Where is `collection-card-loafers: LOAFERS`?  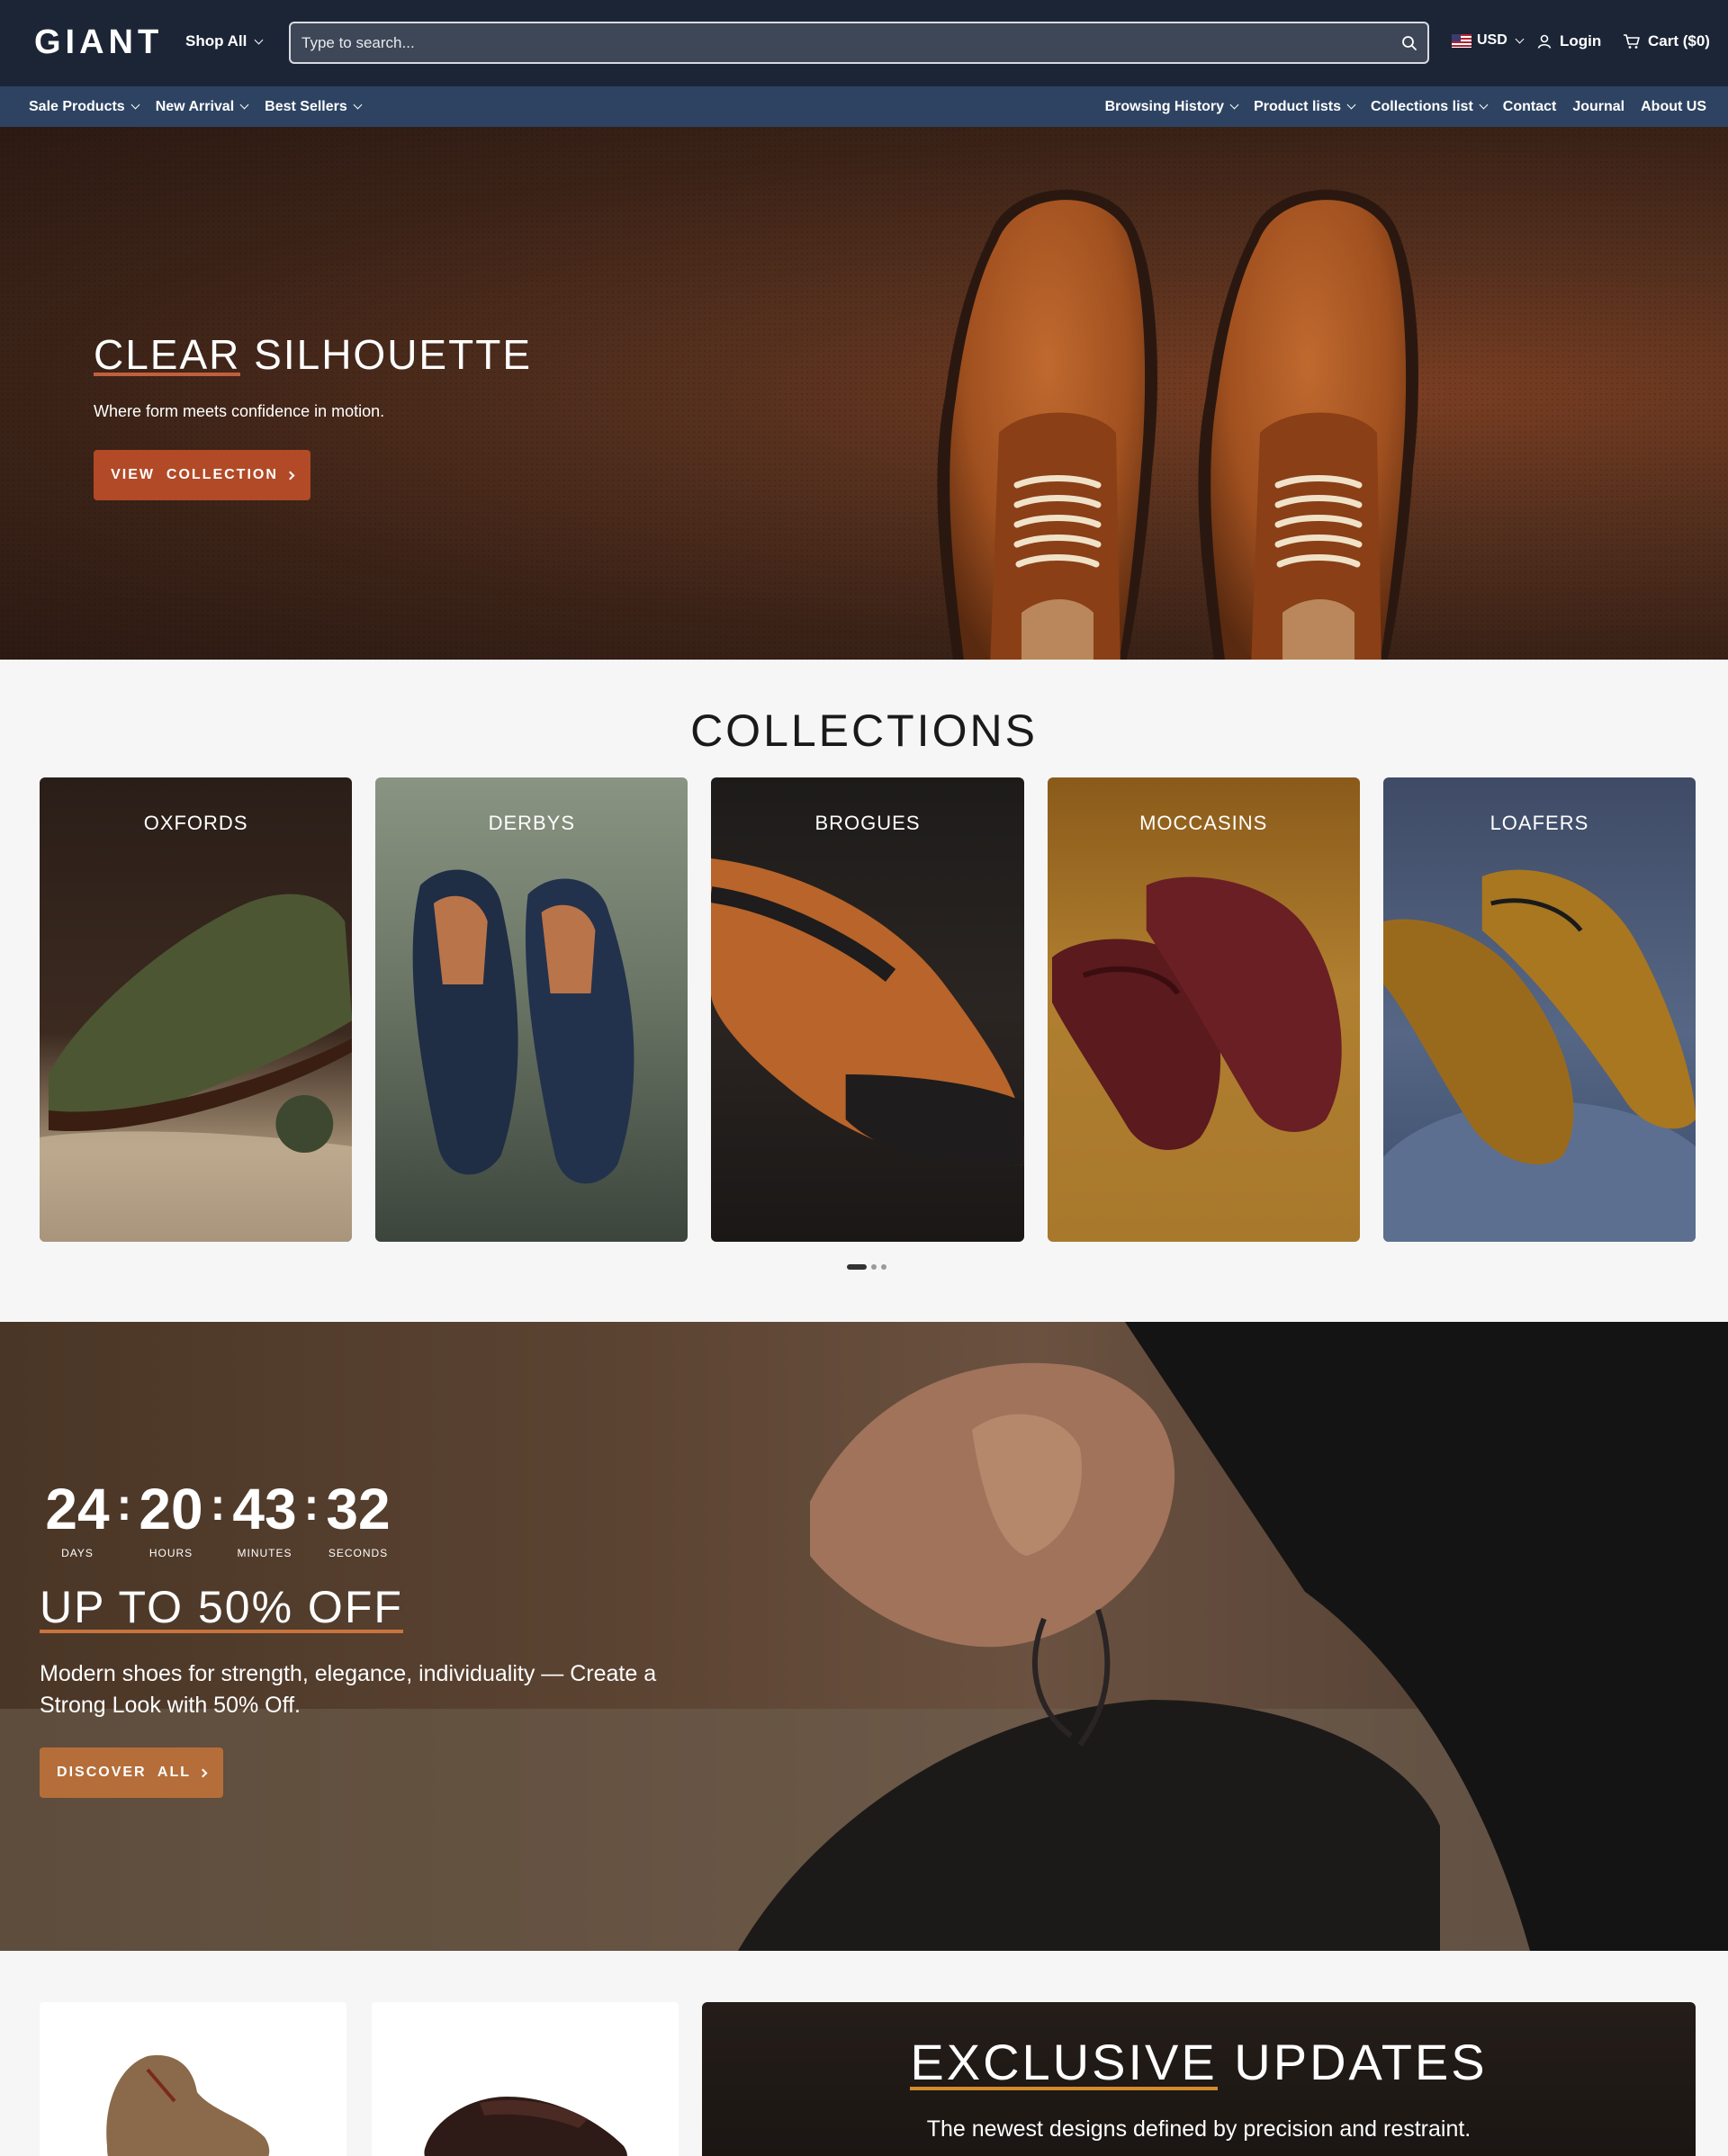 collection-card-loafers: LOAFERS is located at coordinates (1539, 1009).